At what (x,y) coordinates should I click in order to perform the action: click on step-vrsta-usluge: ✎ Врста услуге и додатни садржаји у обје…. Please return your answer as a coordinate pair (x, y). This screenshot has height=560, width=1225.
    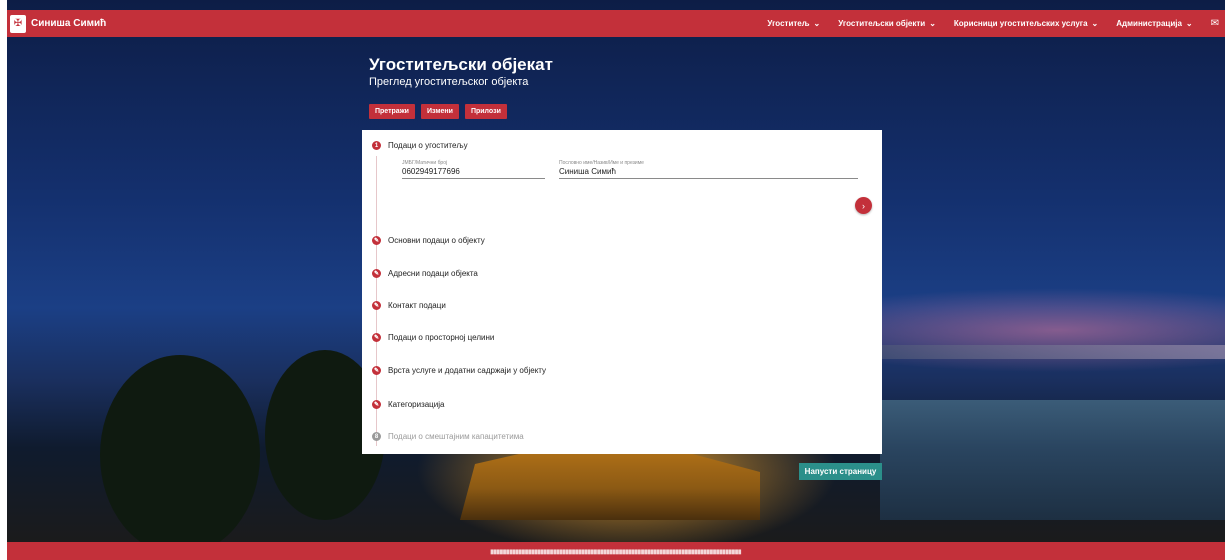
    Looking at the image, I should click on (459, 370).